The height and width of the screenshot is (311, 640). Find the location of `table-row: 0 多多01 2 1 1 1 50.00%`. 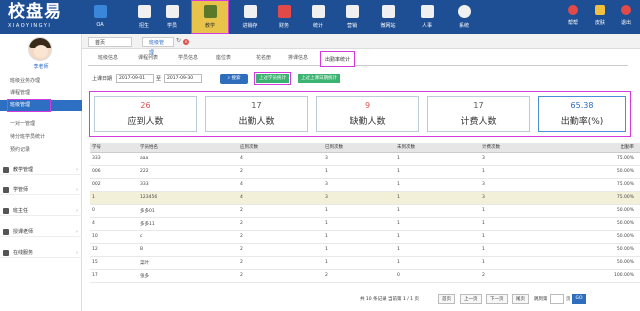

table-row: 0 多多01 2 1 1 1 50.00% is located at coordinates (365, 211).